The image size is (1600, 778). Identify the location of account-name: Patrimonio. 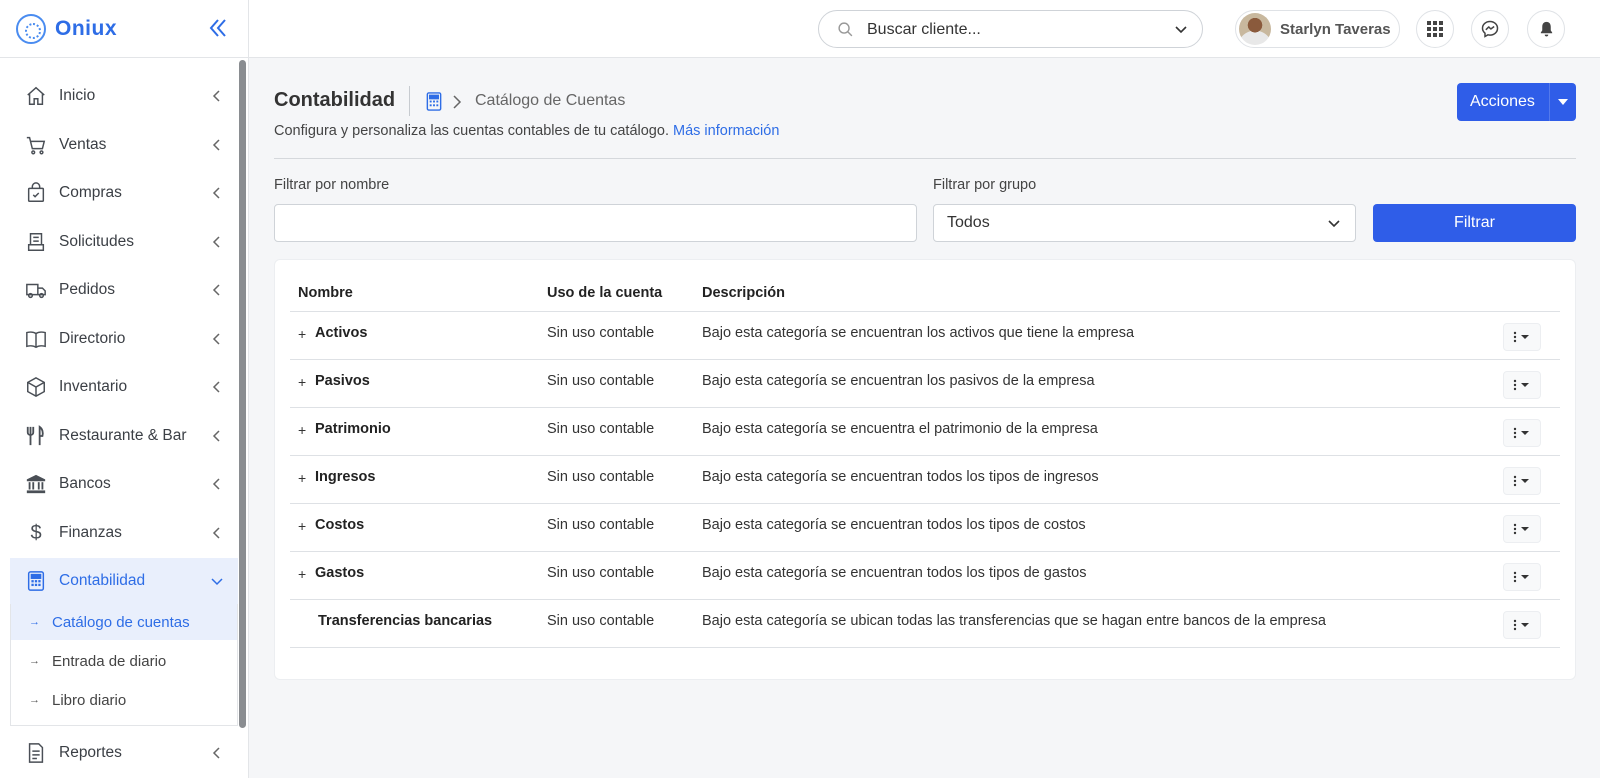
(353, 429).